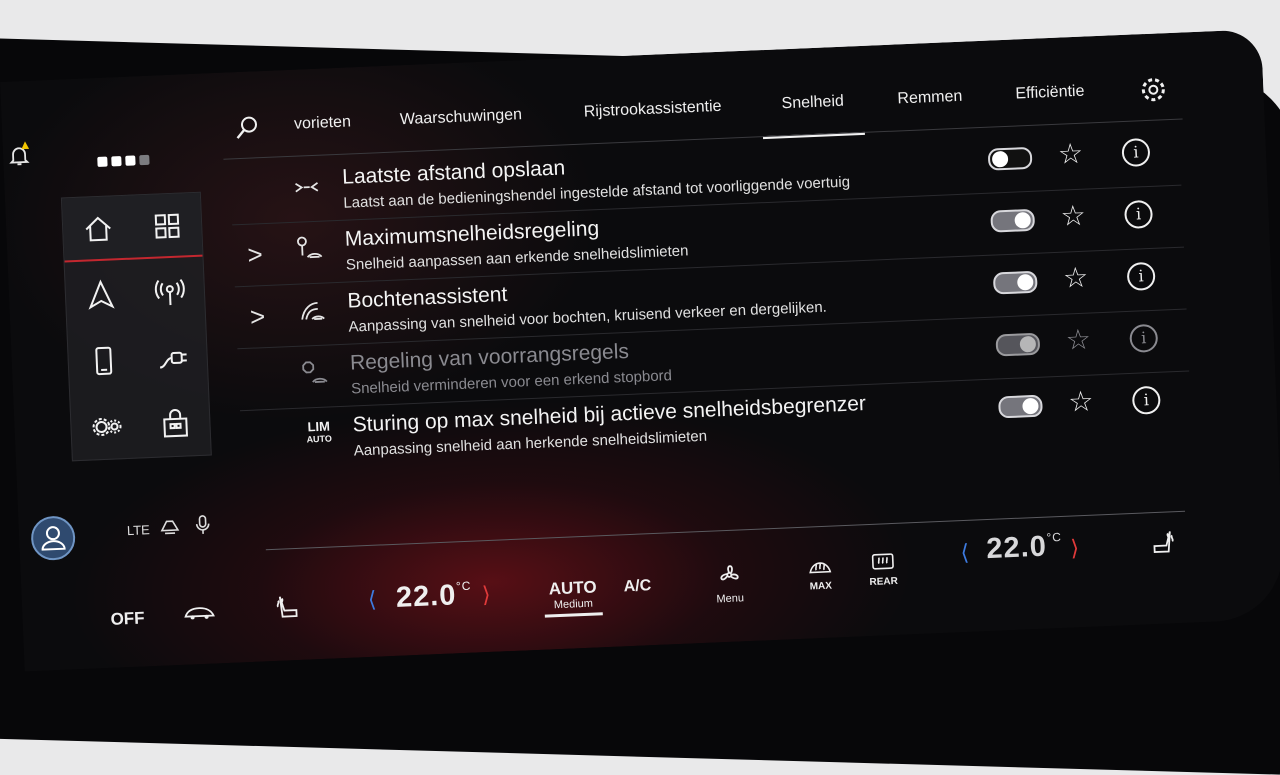 This screenshot has width=1280, height=775. Describe the element at coordinates (311, 311) in the screenshot. I see `curve-assist-icon` at that location.